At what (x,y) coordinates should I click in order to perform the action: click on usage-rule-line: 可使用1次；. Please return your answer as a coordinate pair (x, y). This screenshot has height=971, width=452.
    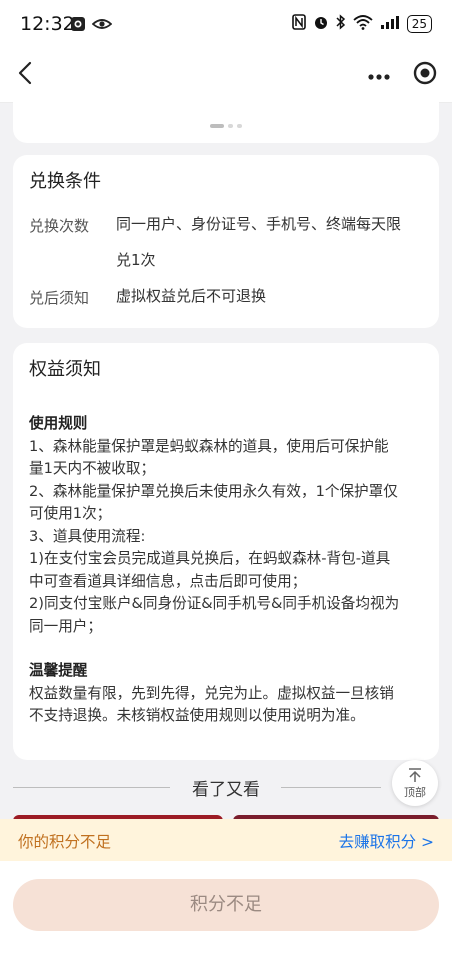
    Looking at the image, I should click on (70, 513).